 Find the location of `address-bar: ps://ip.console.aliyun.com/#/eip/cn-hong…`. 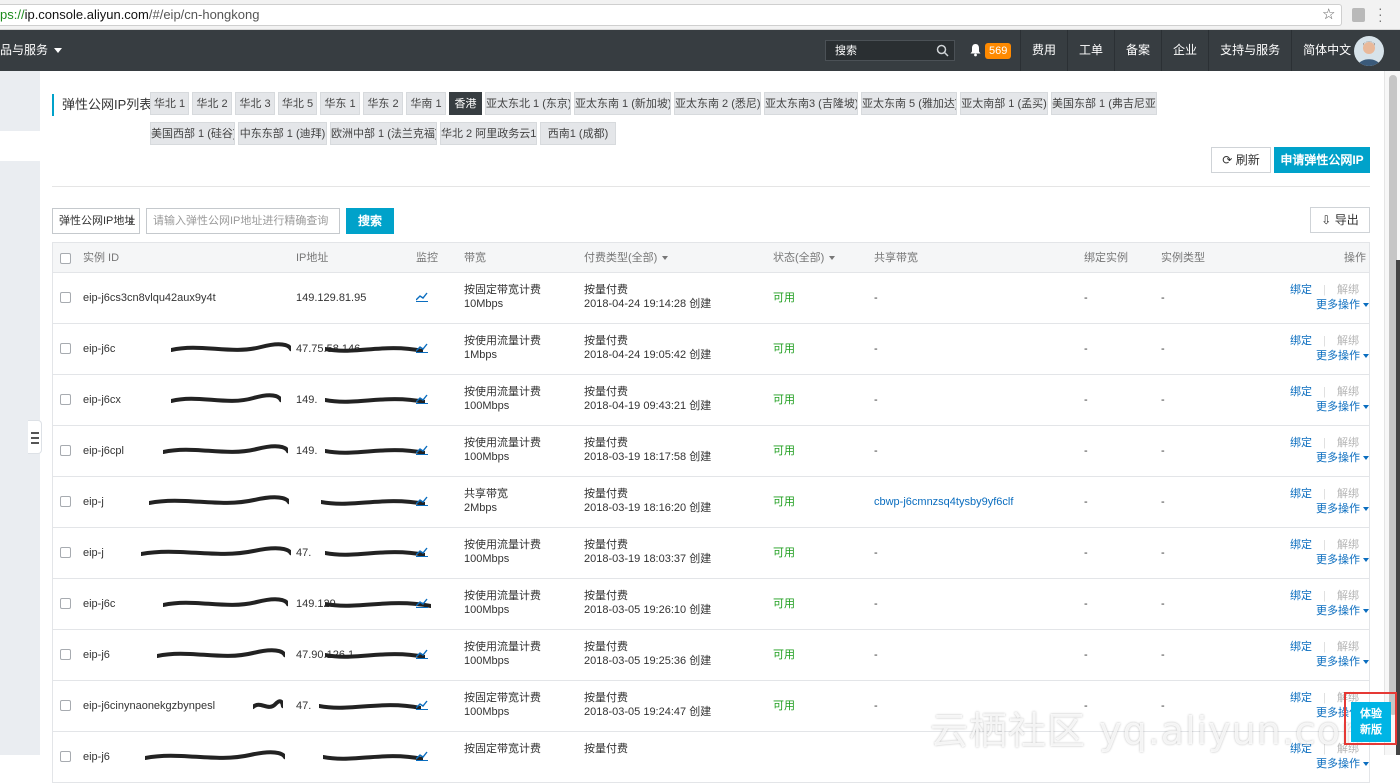

address-bar: ps://ip.console.aliyun.com/#/eip/cn-hong… is located at coordinates (671, 15).